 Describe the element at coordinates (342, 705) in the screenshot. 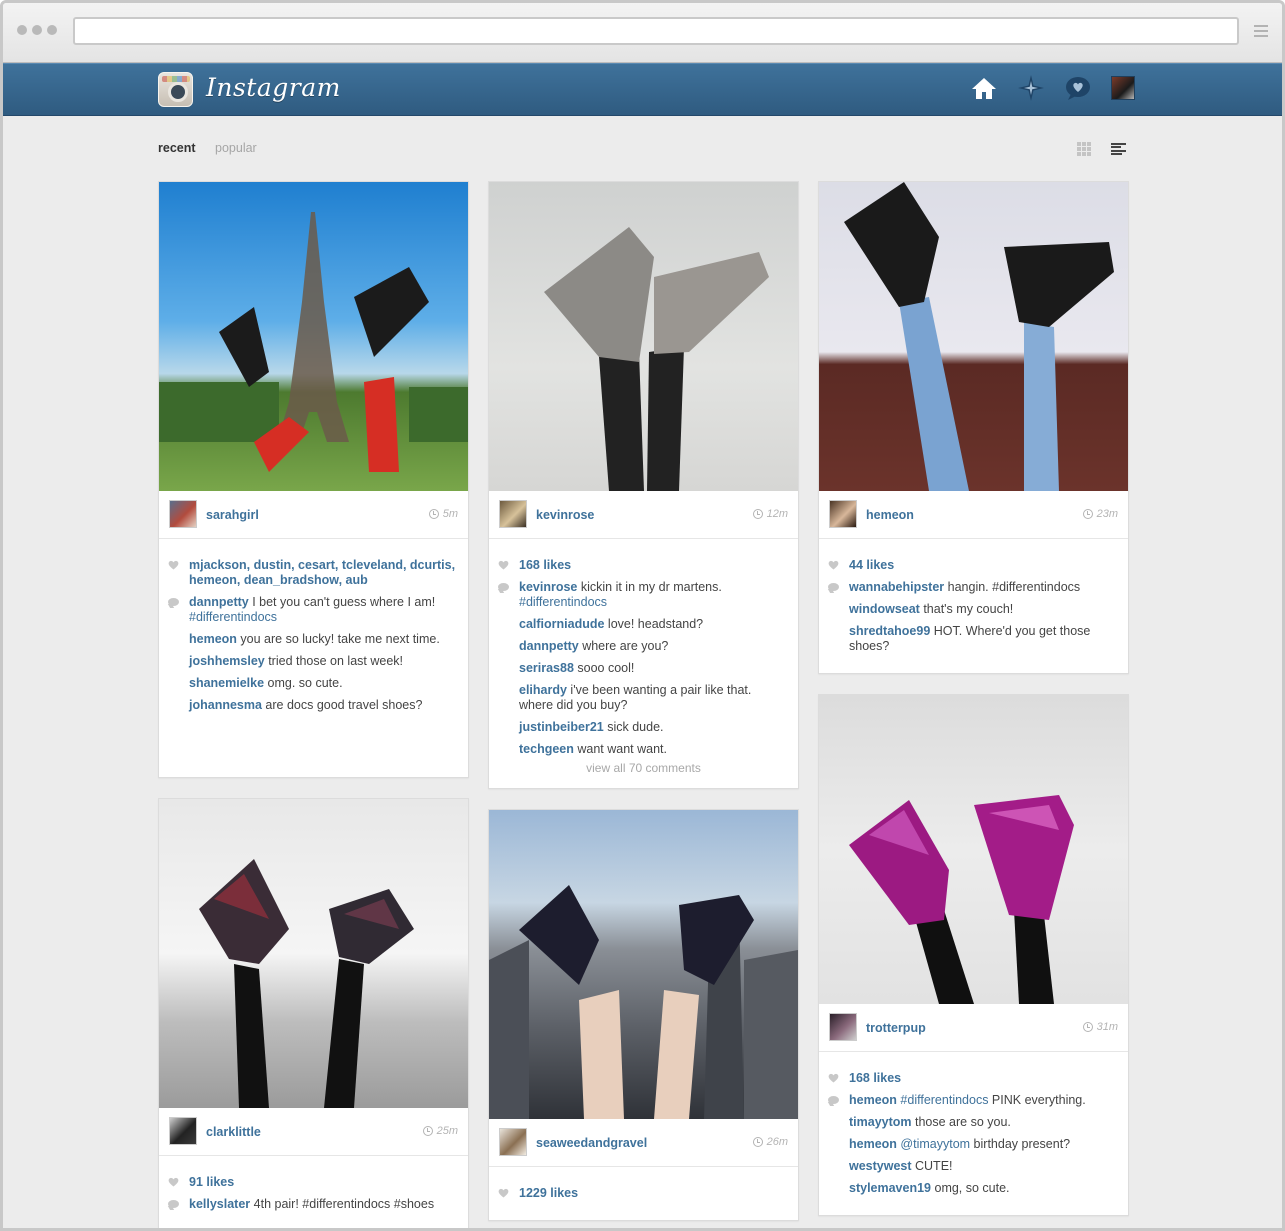

I see `comment-text: are docs good travel shoes?` at that location.